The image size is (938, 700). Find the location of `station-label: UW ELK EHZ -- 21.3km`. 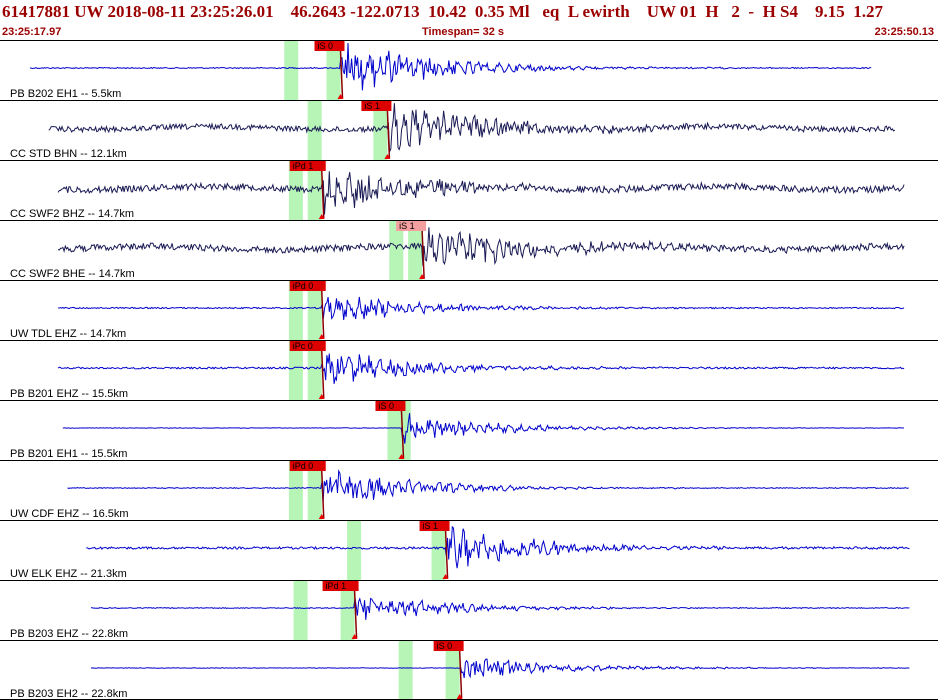

station-label: UW ELK EHZ -- 21.3km is located at coordinates (68, 574).